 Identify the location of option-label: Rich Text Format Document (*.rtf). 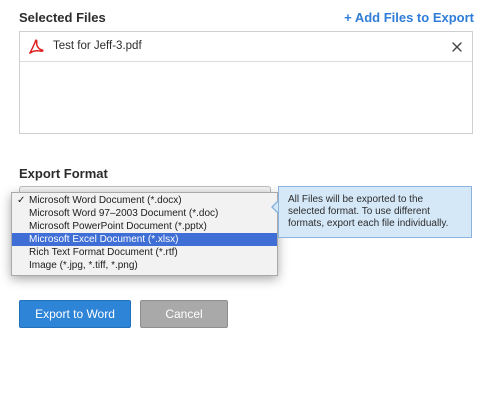
(103, 252).